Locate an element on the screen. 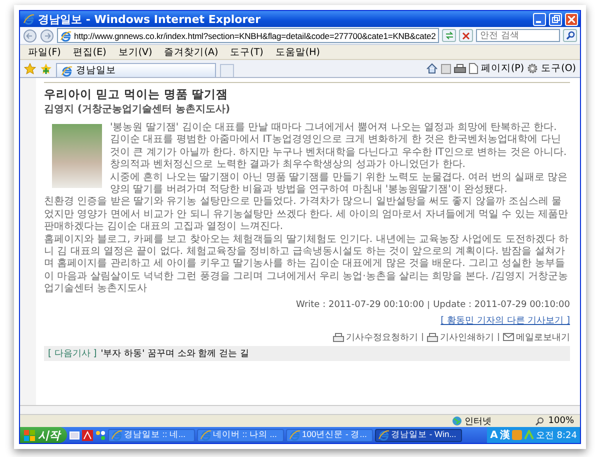 This screenshot has height=457, width=600. pdf-icon is located at coordinates (87, 435).